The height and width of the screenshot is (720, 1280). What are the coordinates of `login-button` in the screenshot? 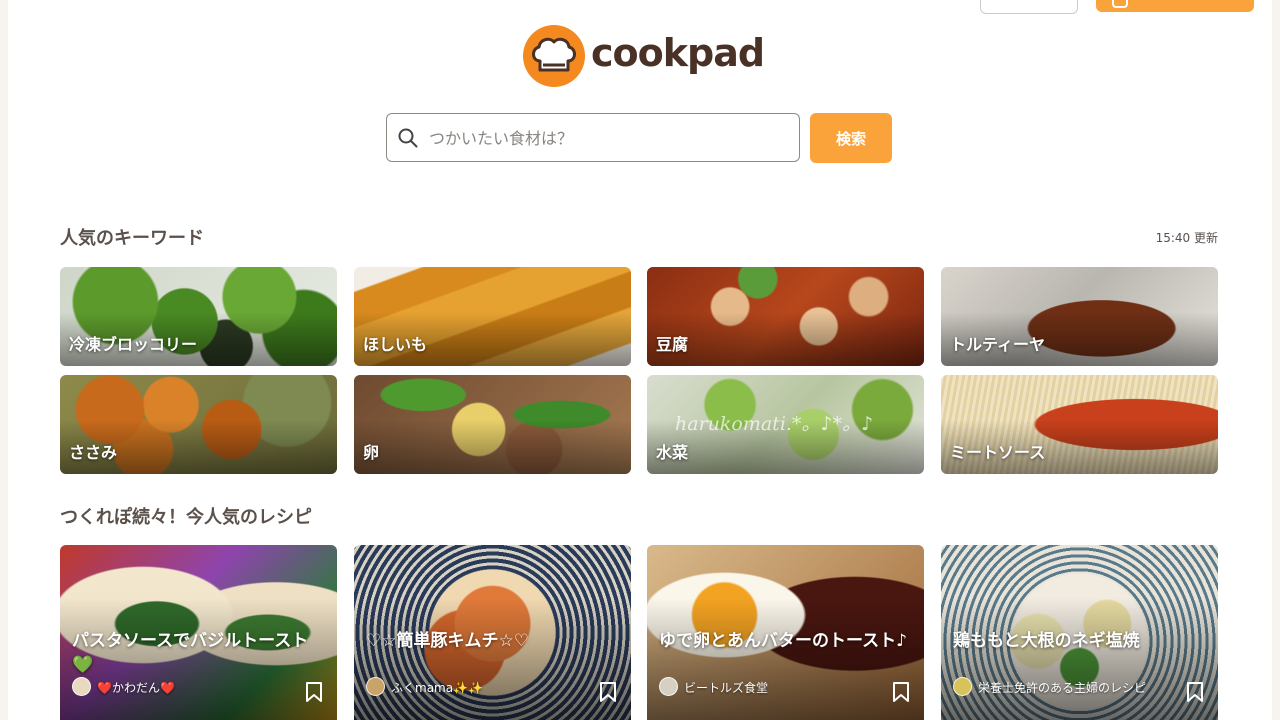 It's located at (1029, 7).